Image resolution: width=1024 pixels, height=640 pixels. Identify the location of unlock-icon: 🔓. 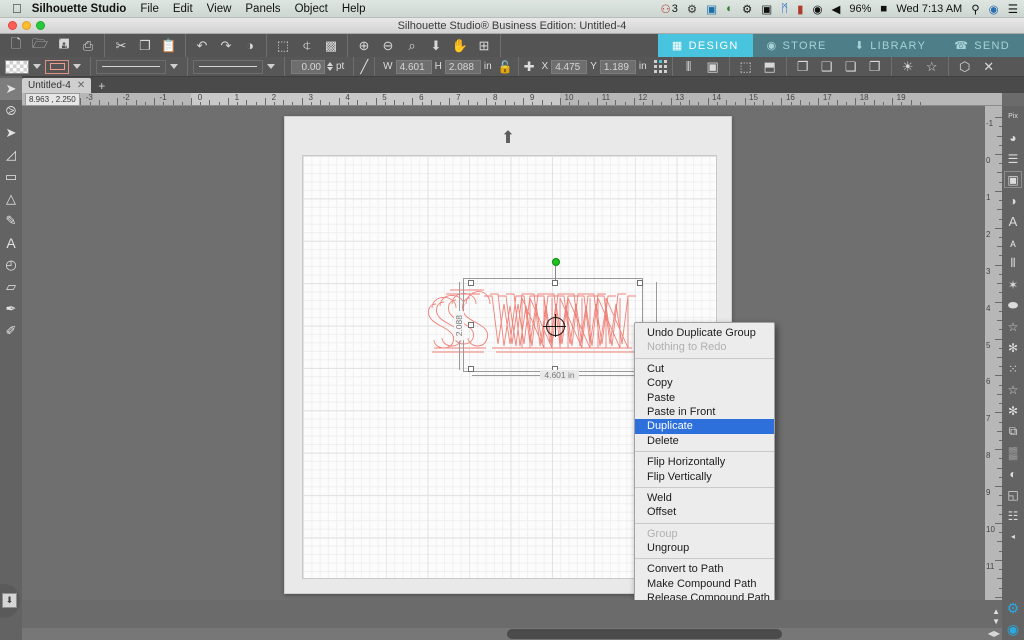
(505, 67).